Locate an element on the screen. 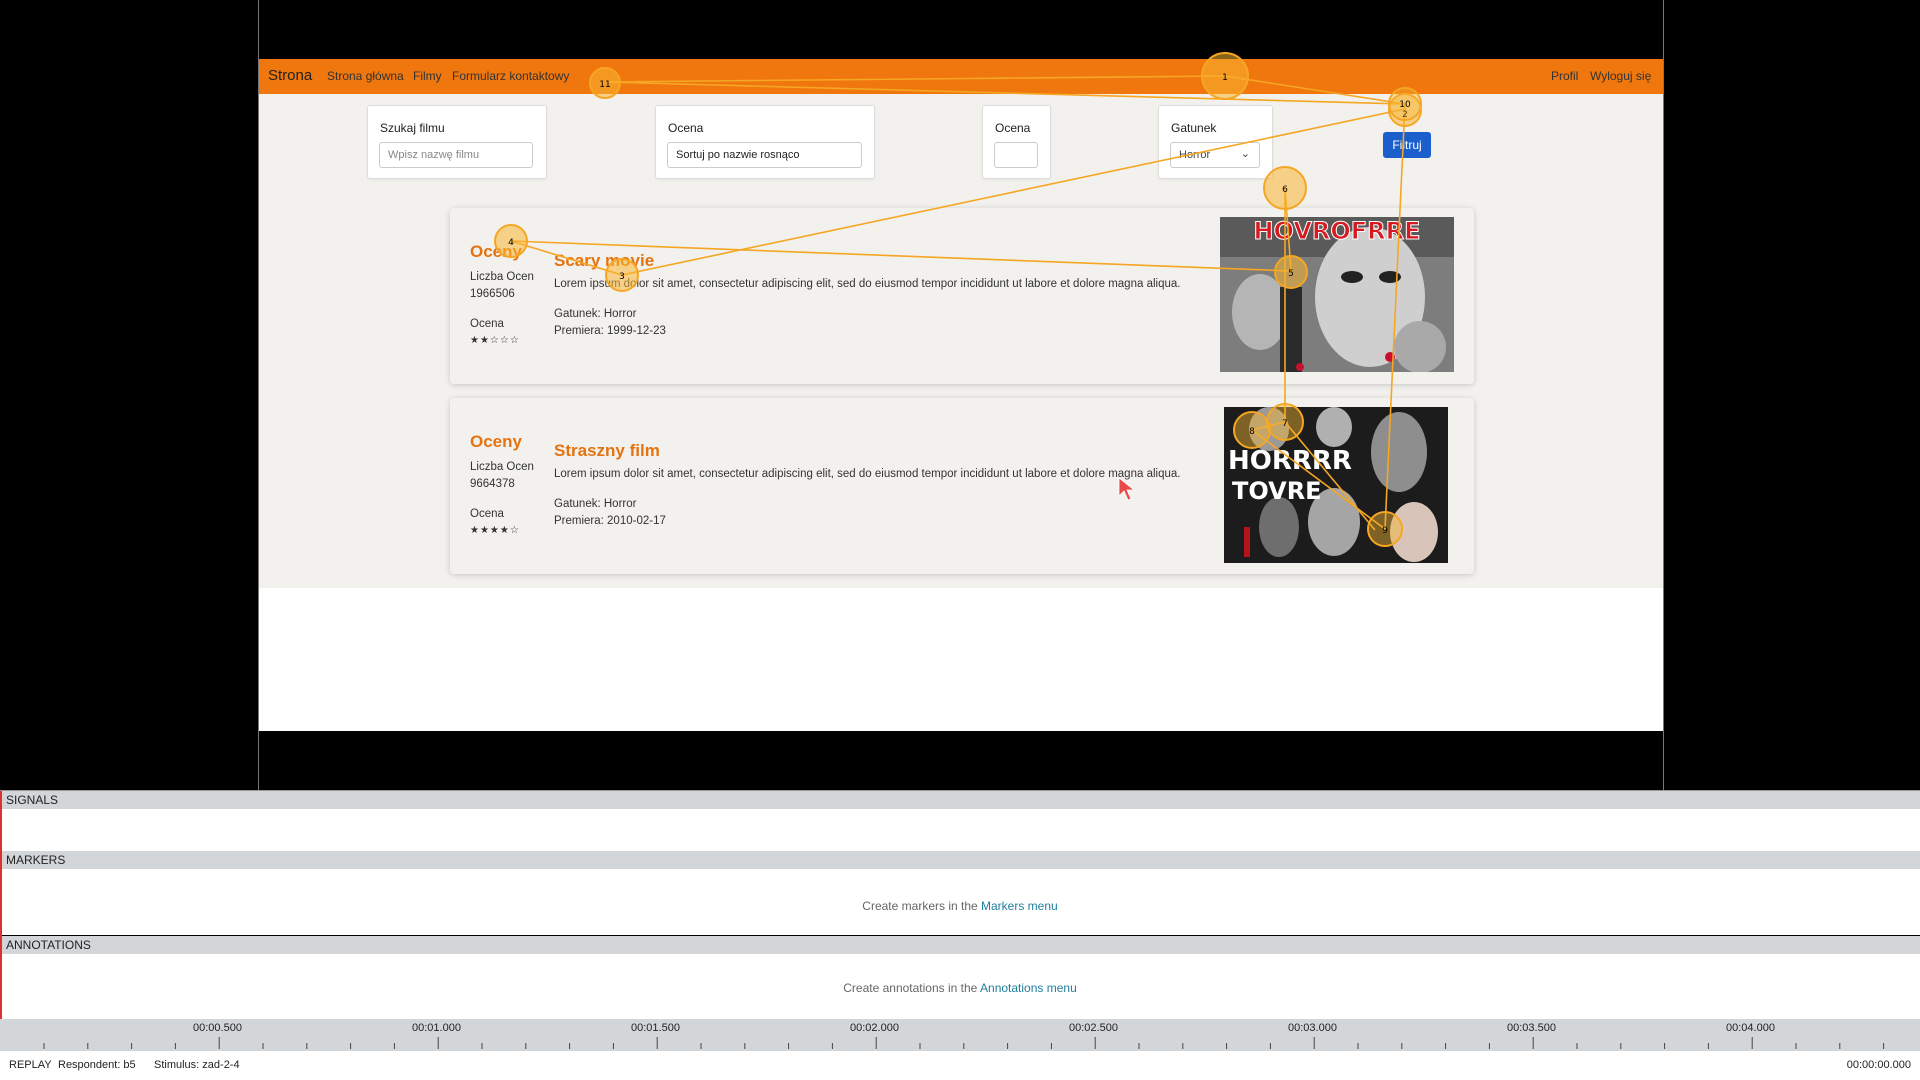 The height and width of the screenshot is (1080, 1920). fixation-label: 1 is located at coordinates (1225, 78).